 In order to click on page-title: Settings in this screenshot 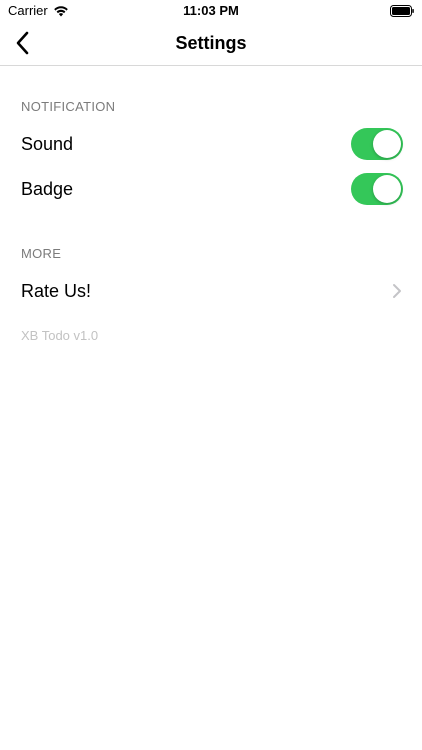, I will do `click(211, 43)`.